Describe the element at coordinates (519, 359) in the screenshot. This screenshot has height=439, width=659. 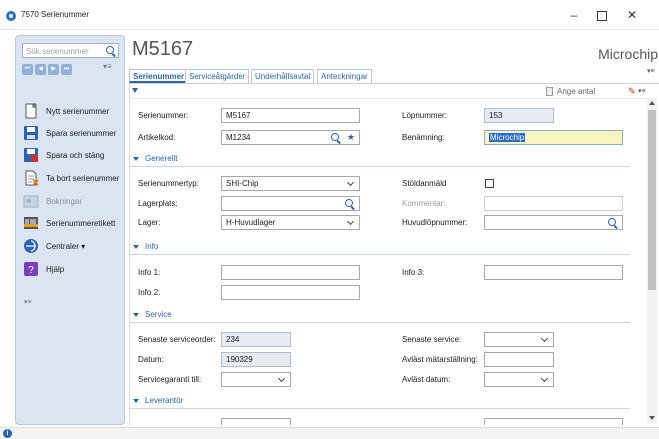
I see `avlast-matarstallning-field` at that location.